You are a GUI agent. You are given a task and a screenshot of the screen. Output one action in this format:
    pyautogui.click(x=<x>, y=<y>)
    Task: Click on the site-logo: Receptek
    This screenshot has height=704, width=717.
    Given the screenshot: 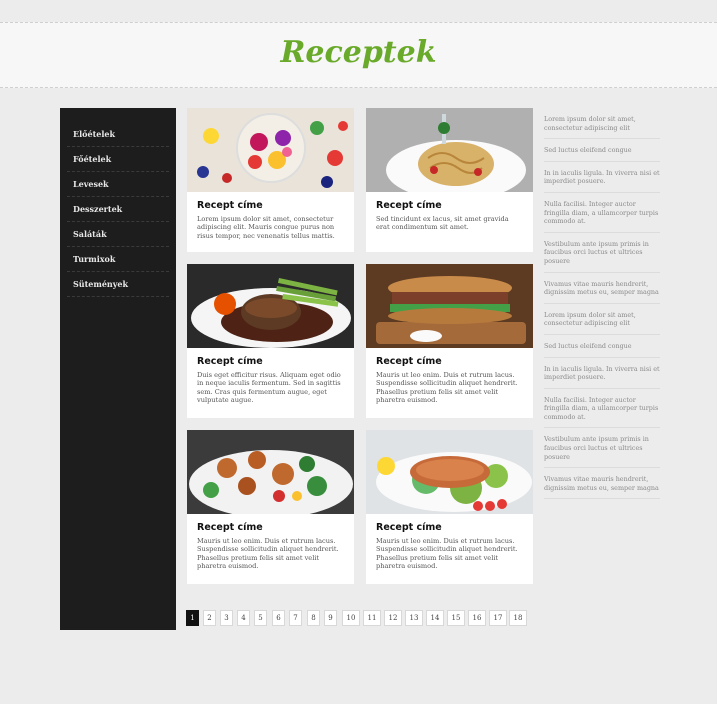 What is the action you would take?
    pyautogui.click(x=358, y=52)
    